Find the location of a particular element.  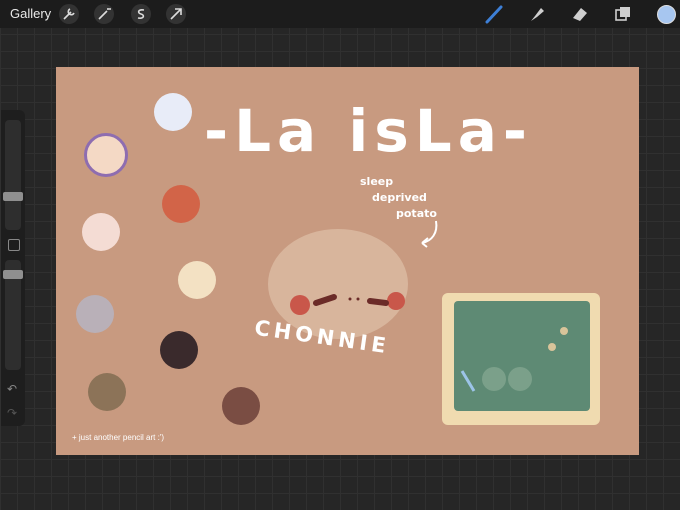

subtitle-line-1: sleep is located at coordinates (377, 181).